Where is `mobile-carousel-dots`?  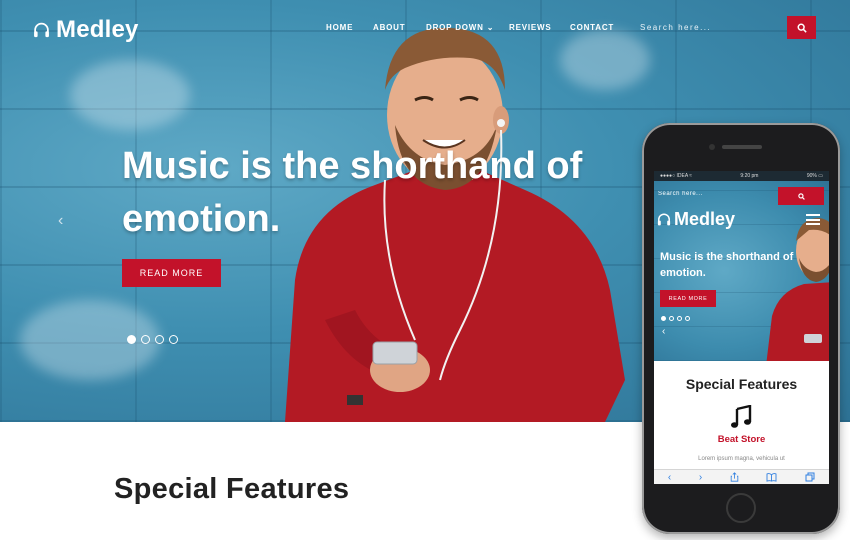 mobile-carousel-dots is located at coordinates (675, 318).